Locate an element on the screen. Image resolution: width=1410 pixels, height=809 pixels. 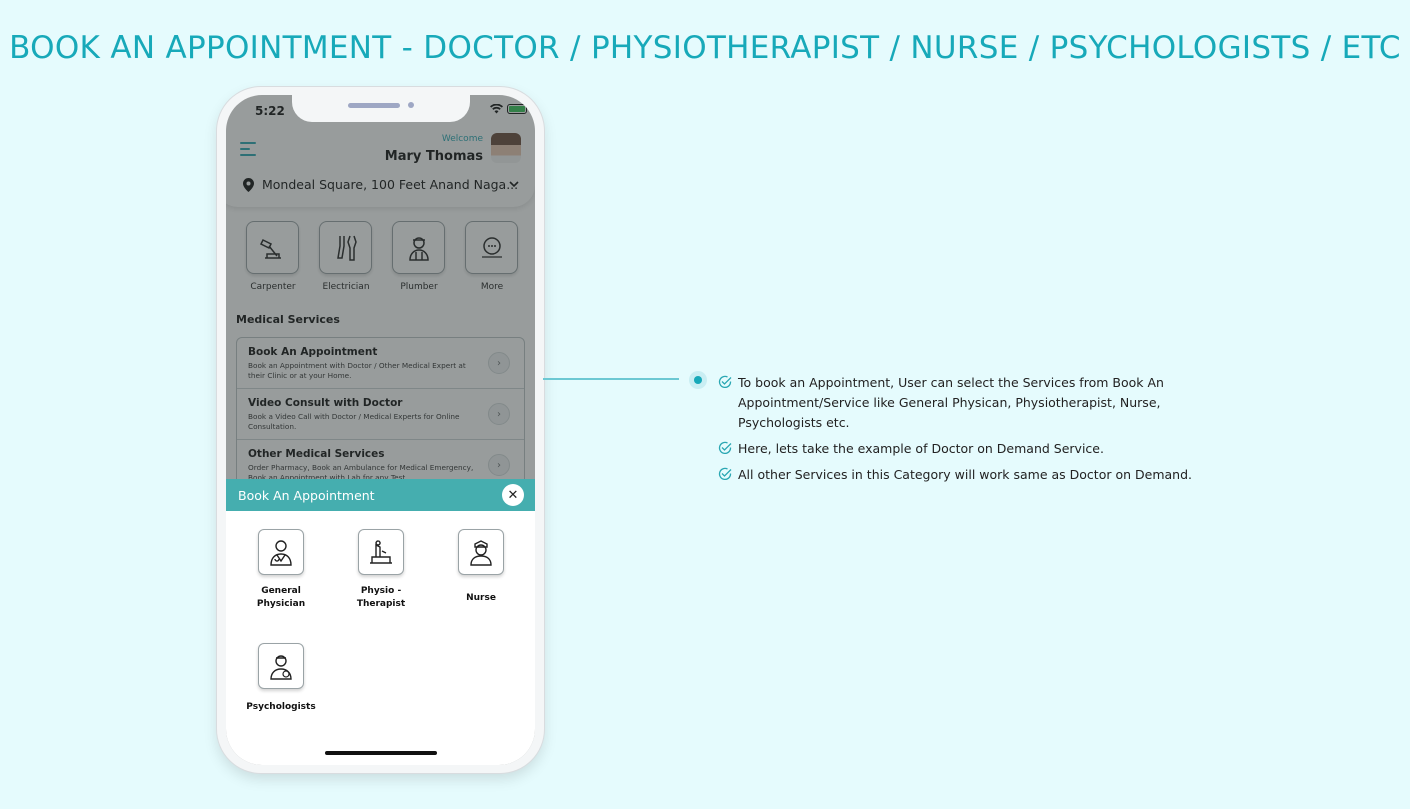
option-nurse: Nurse is located at coordinates (481, 567).